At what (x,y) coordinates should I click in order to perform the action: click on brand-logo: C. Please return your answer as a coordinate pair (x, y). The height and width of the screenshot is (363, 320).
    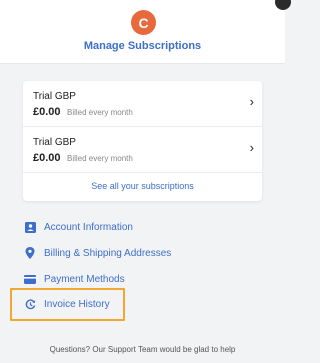
    Looking at the image, I should click on (143, 22).